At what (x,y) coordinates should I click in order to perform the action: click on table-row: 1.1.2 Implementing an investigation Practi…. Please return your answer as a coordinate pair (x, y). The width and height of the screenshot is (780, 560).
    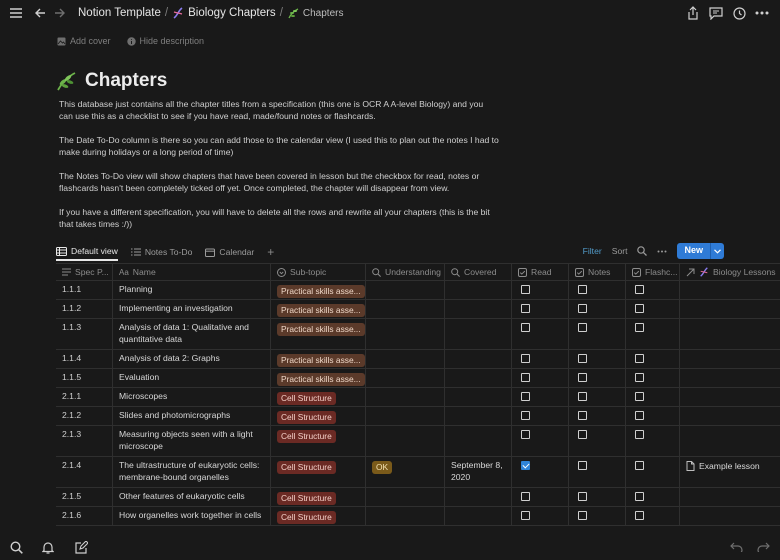
    Looking at the image, I should click on (418, 309).